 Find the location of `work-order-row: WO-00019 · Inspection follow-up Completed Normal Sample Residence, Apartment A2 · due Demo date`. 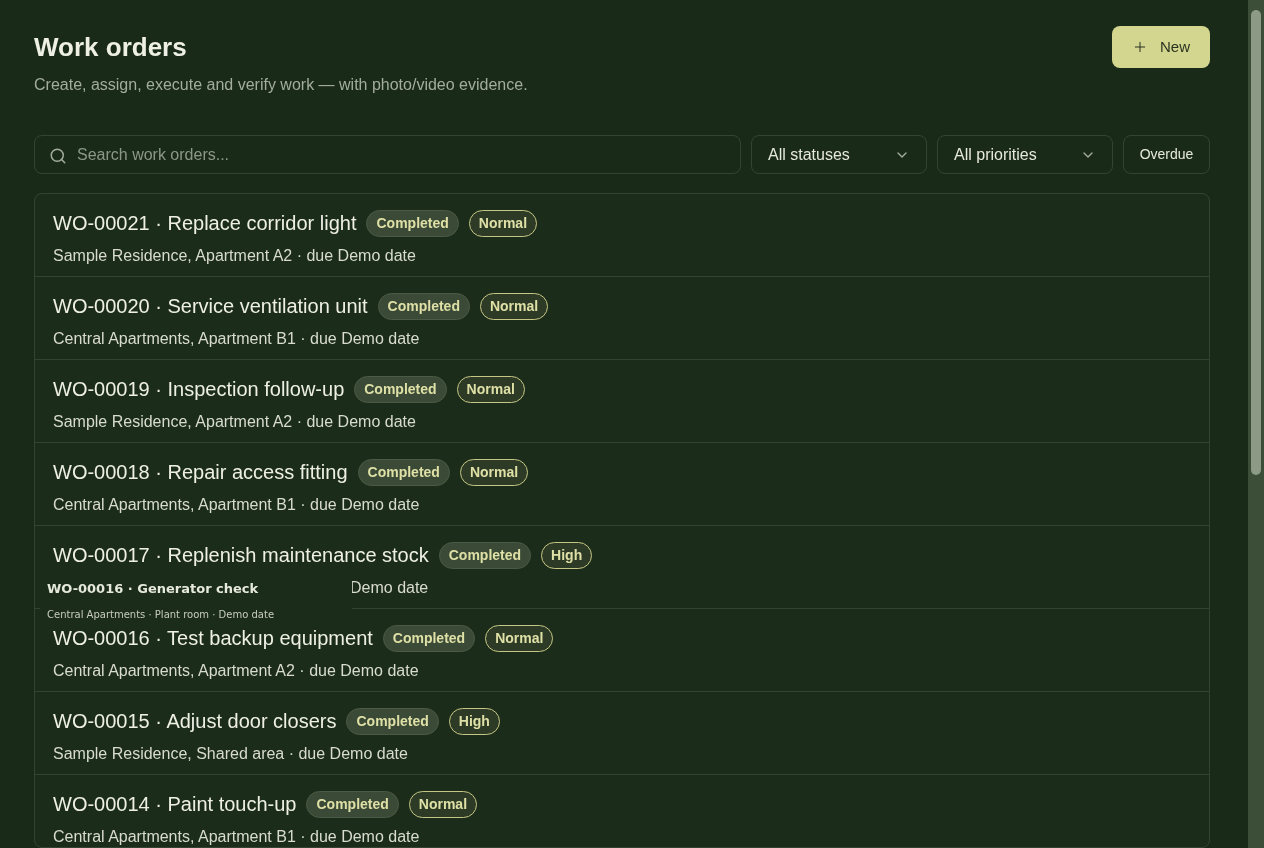

work-order-row: WO-00019 · Inspection follow-up Completed Normal Sample Residence, Apartment A2 · due Demo date is located at coordinates (622, 402).